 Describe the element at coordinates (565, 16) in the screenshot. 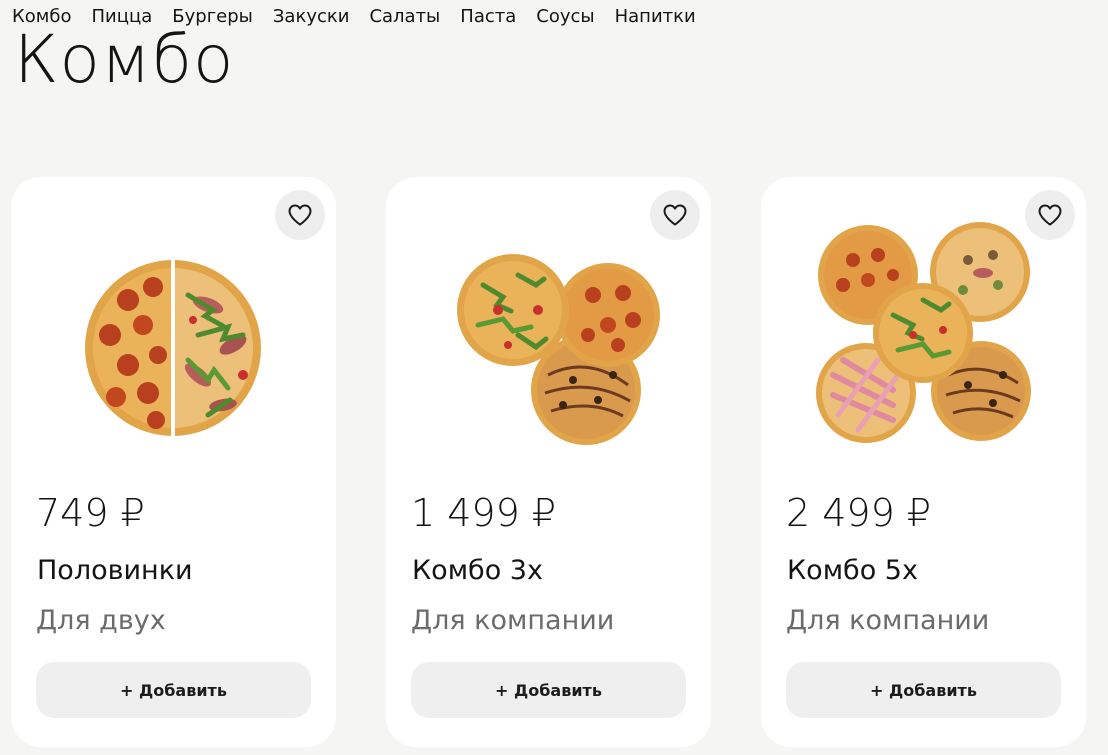

I see `nav-item-sauces: Соусы` at that location.